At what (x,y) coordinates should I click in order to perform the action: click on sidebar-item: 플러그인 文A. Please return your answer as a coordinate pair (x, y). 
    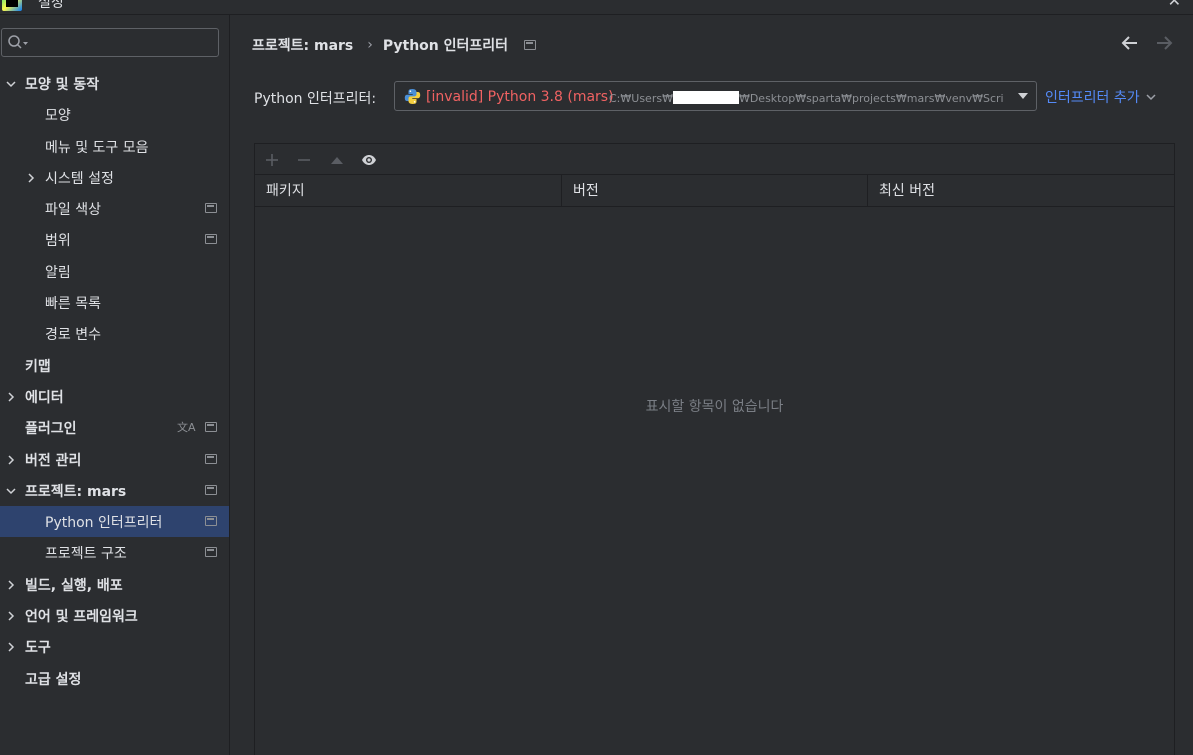
    Looking at the image, I should click on (114, 427).